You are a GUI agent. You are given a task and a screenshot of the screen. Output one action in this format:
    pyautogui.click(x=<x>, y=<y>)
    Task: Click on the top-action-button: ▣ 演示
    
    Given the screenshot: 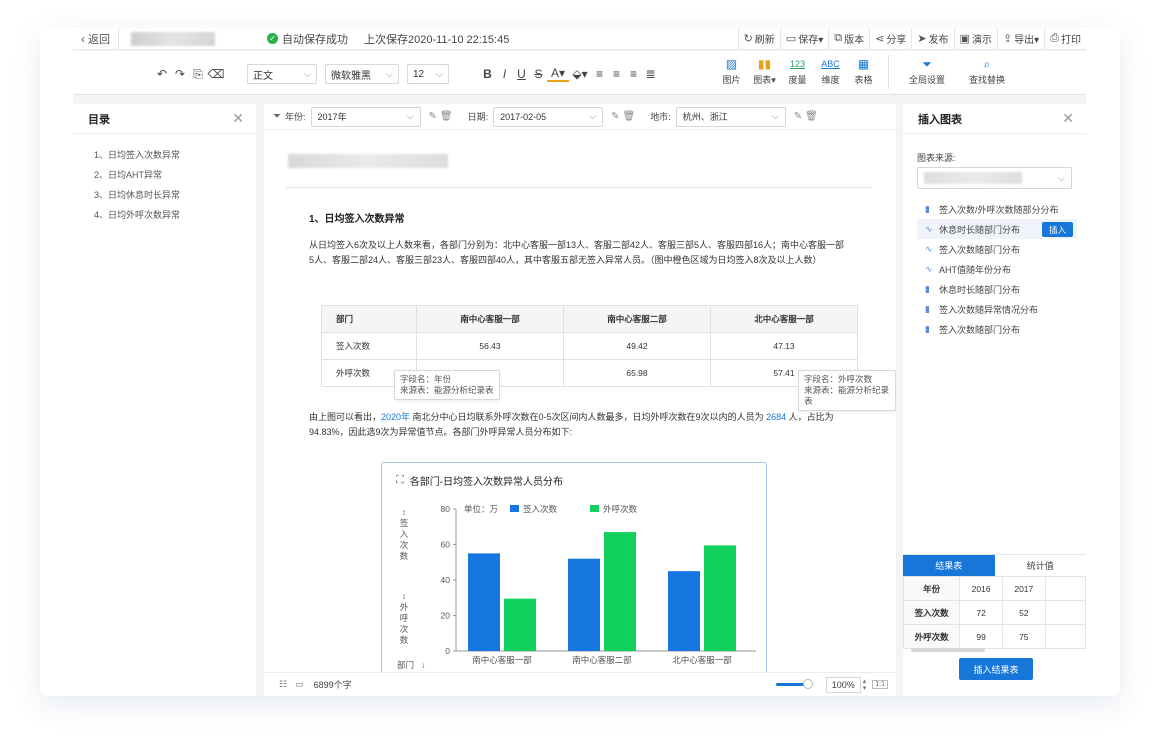 What is the action you would take?
    pyautogui.click(x=975, y=39)
    